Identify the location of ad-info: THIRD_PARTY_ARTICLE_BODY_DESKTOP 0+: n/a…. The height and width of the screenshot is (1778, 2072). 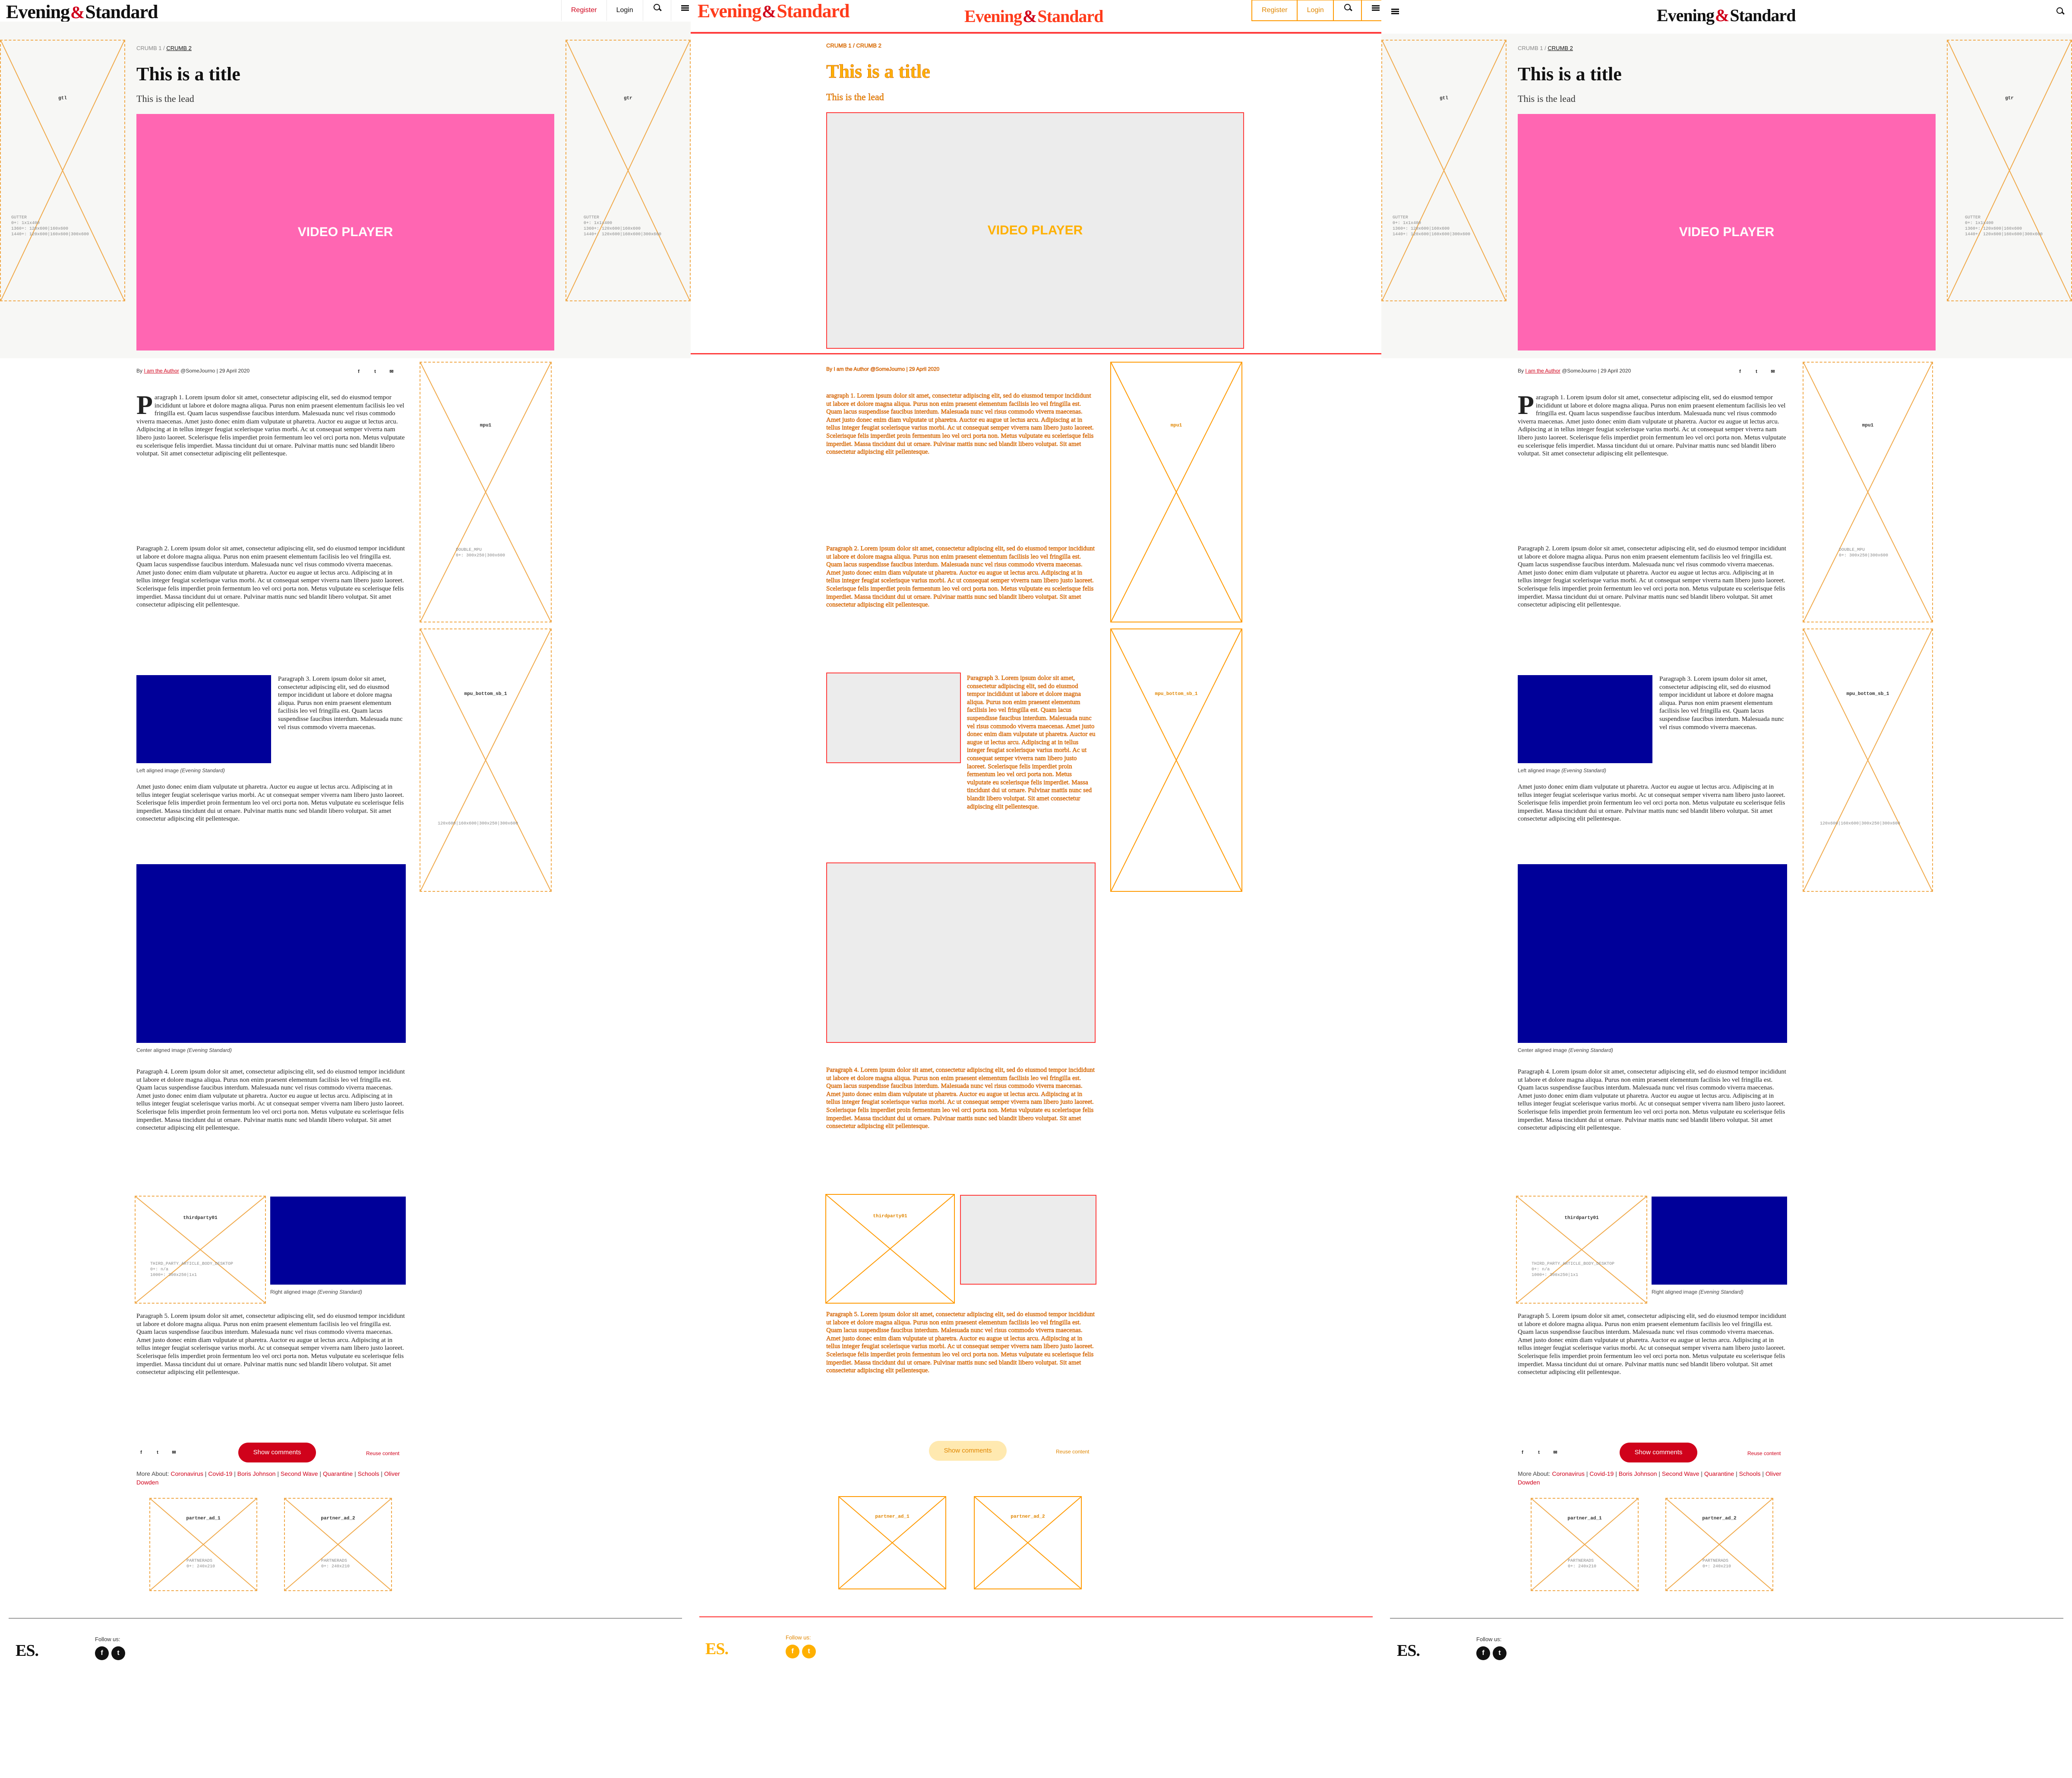
(1573, 1270).